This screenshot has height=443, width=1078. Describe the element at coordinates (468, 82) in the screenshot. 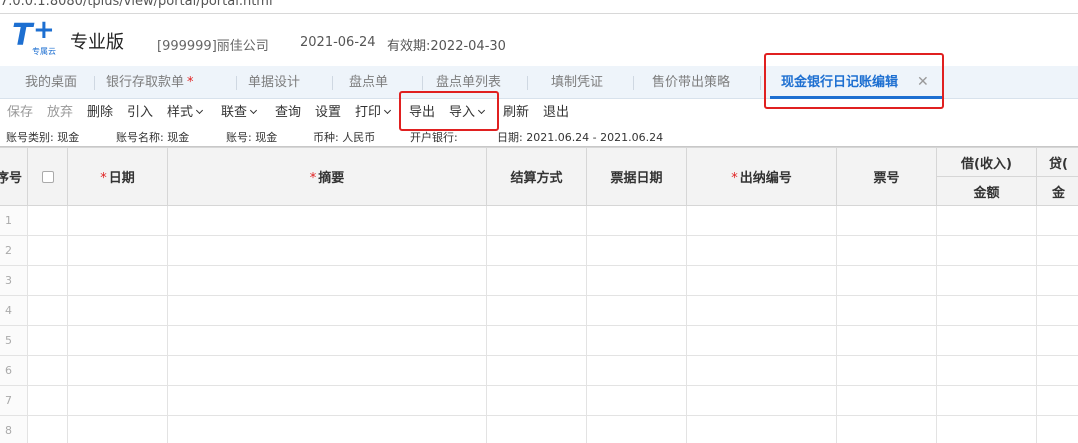

I see `tab-stocktake-list: 盘点单列表` at that location.